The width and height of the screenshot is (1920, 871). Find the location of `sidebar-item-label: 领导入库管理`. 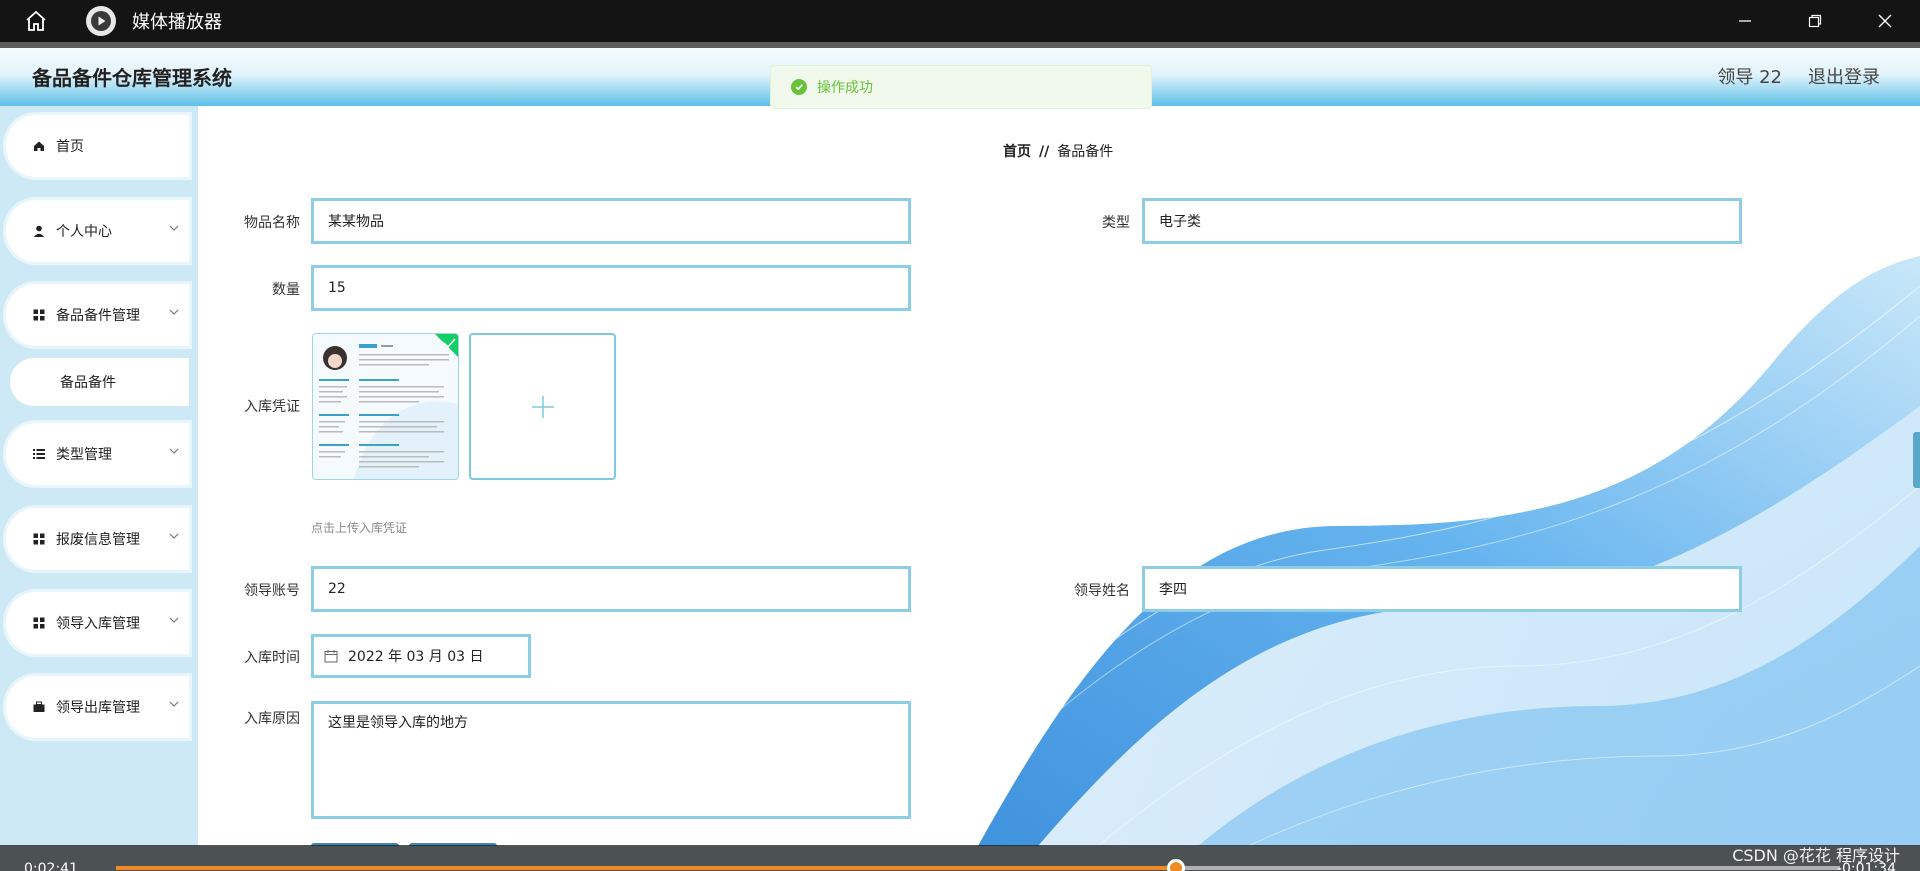

sidebar-item-label: 领导入库管理 is located at coordinates (98, 624).